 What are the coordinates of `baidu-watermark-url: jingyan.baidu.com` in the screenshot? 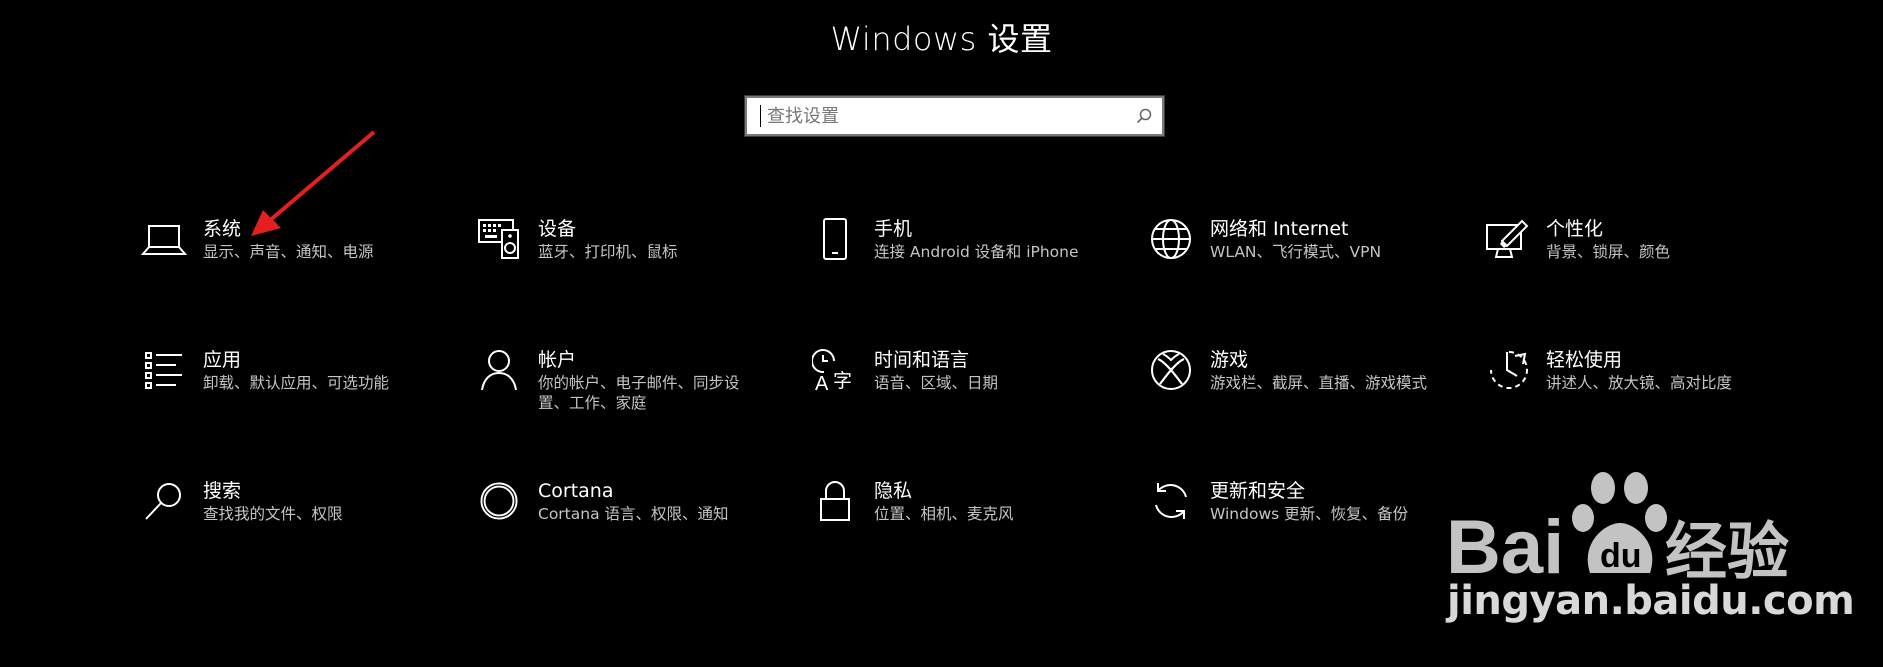 It's located at (1651, 601).